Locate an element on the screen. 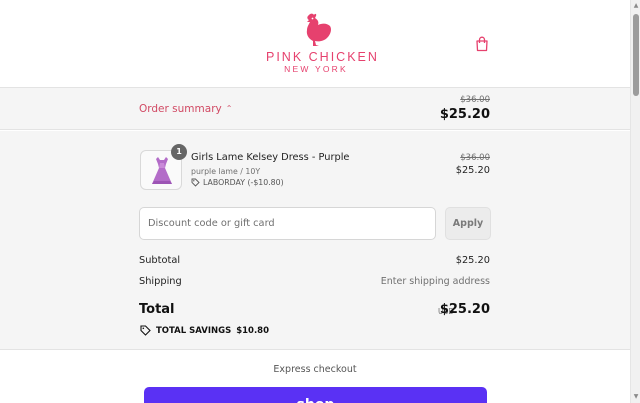 The height and width of the screenshot is (403, 640). page-scrollbar: ▲ ▼ is located at coordinates (635, 201).